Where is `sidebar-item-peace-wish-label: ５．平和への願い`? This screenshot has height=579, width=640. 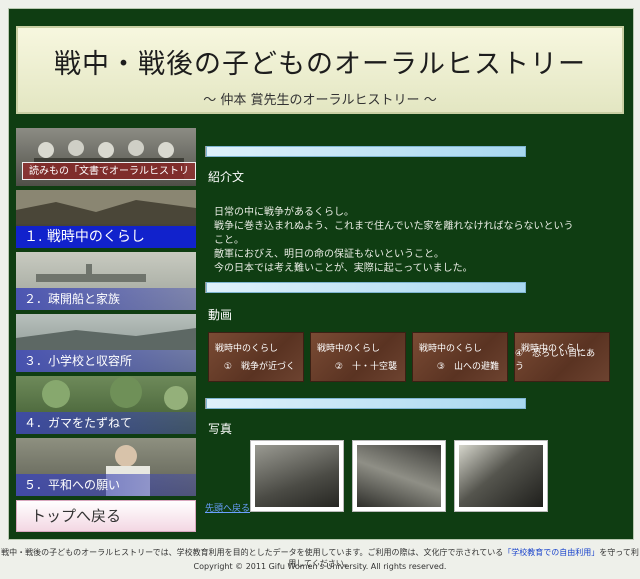 sidebar-item-peace-wish-label: ５．平和への願い is located at coordinates (106, 485).